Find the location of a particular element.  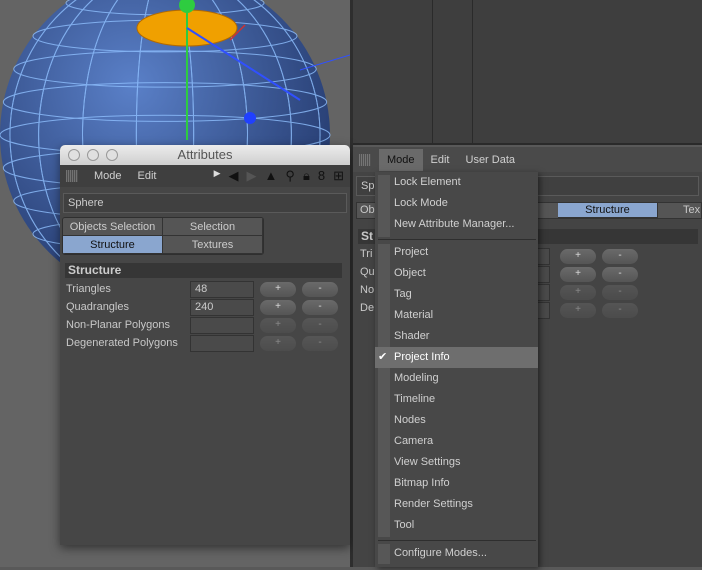

menu-item-label: Project is located at coordinates (411, 252).